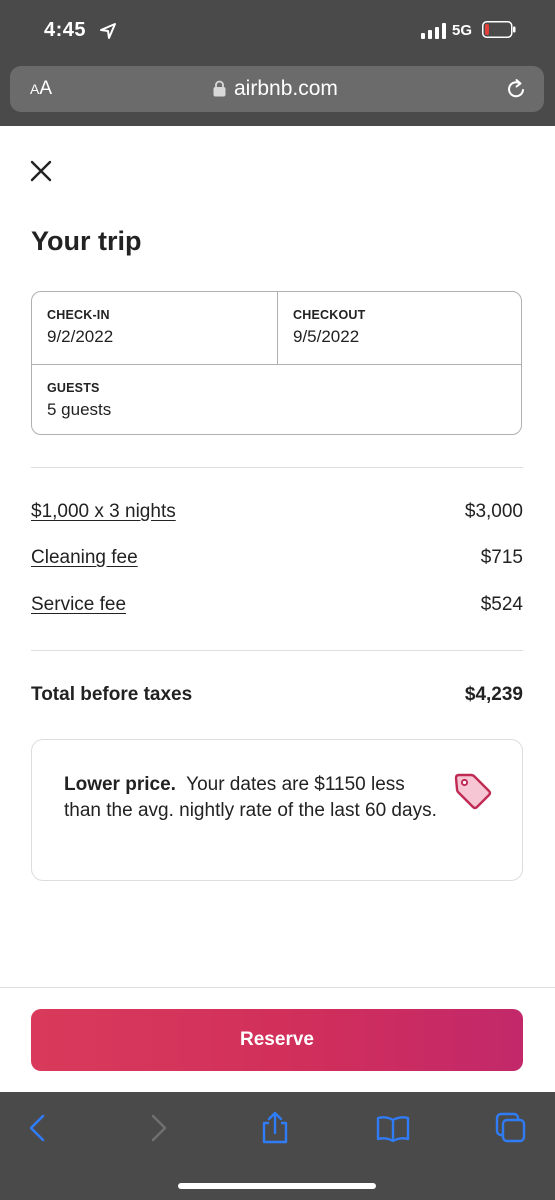 The height and width of the screenshot is (1200, 555). Describe the element at coordinates (501, 604) in the screenshot. I see `service-fee-amount: $524` at that location.